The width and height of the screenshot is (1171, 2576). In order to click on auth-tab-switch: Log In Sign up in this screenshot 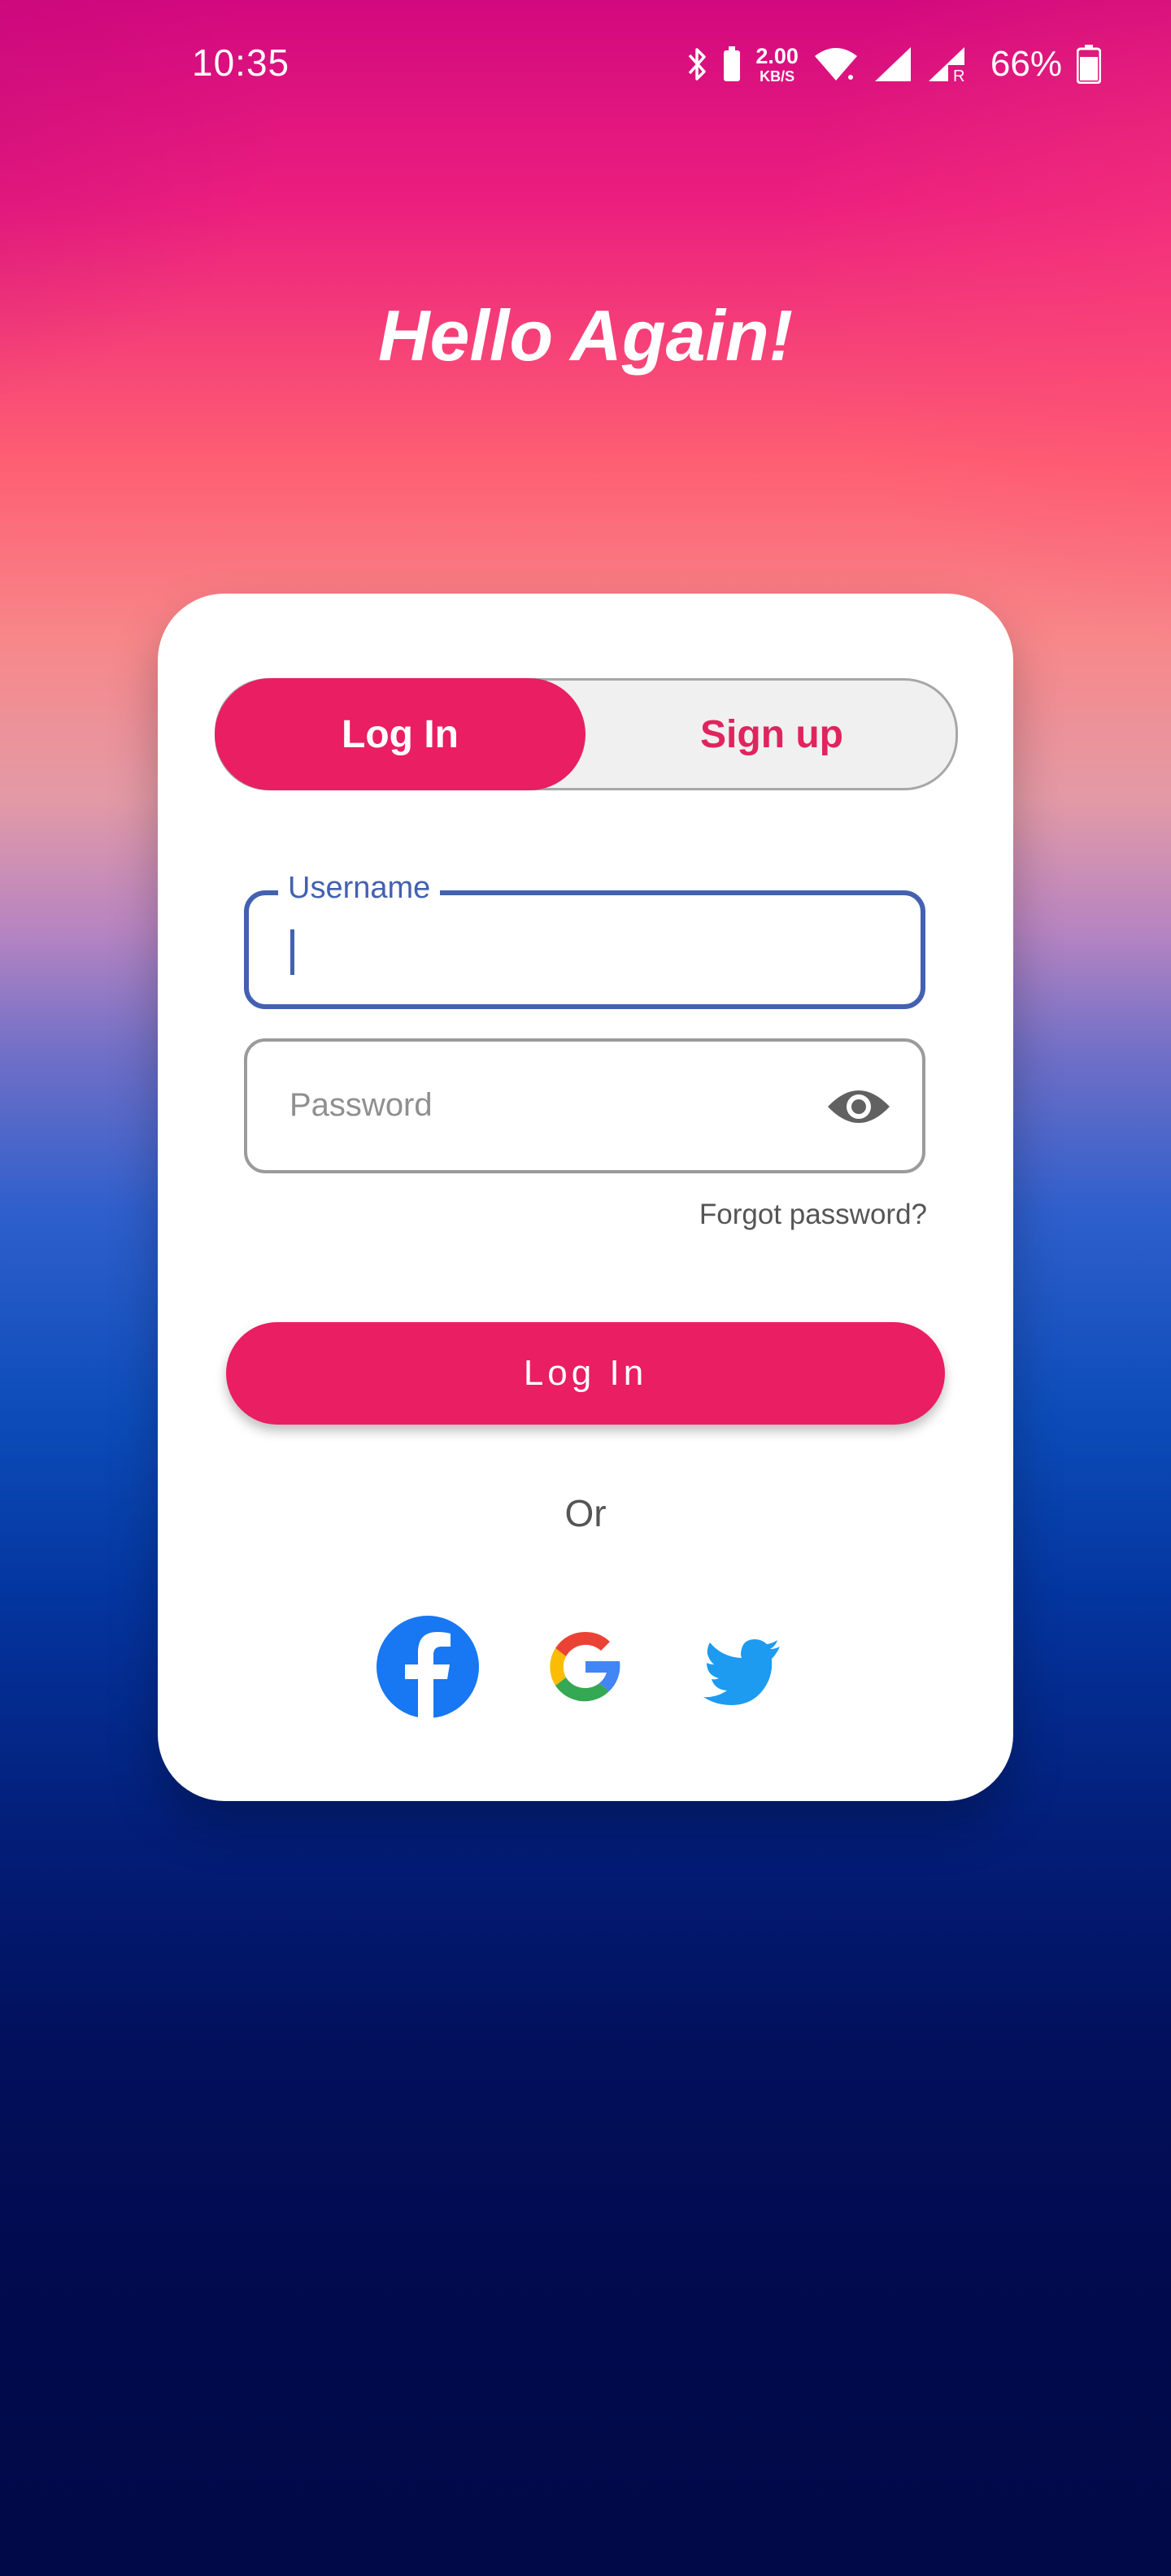, I will do `click(586, 734)`.